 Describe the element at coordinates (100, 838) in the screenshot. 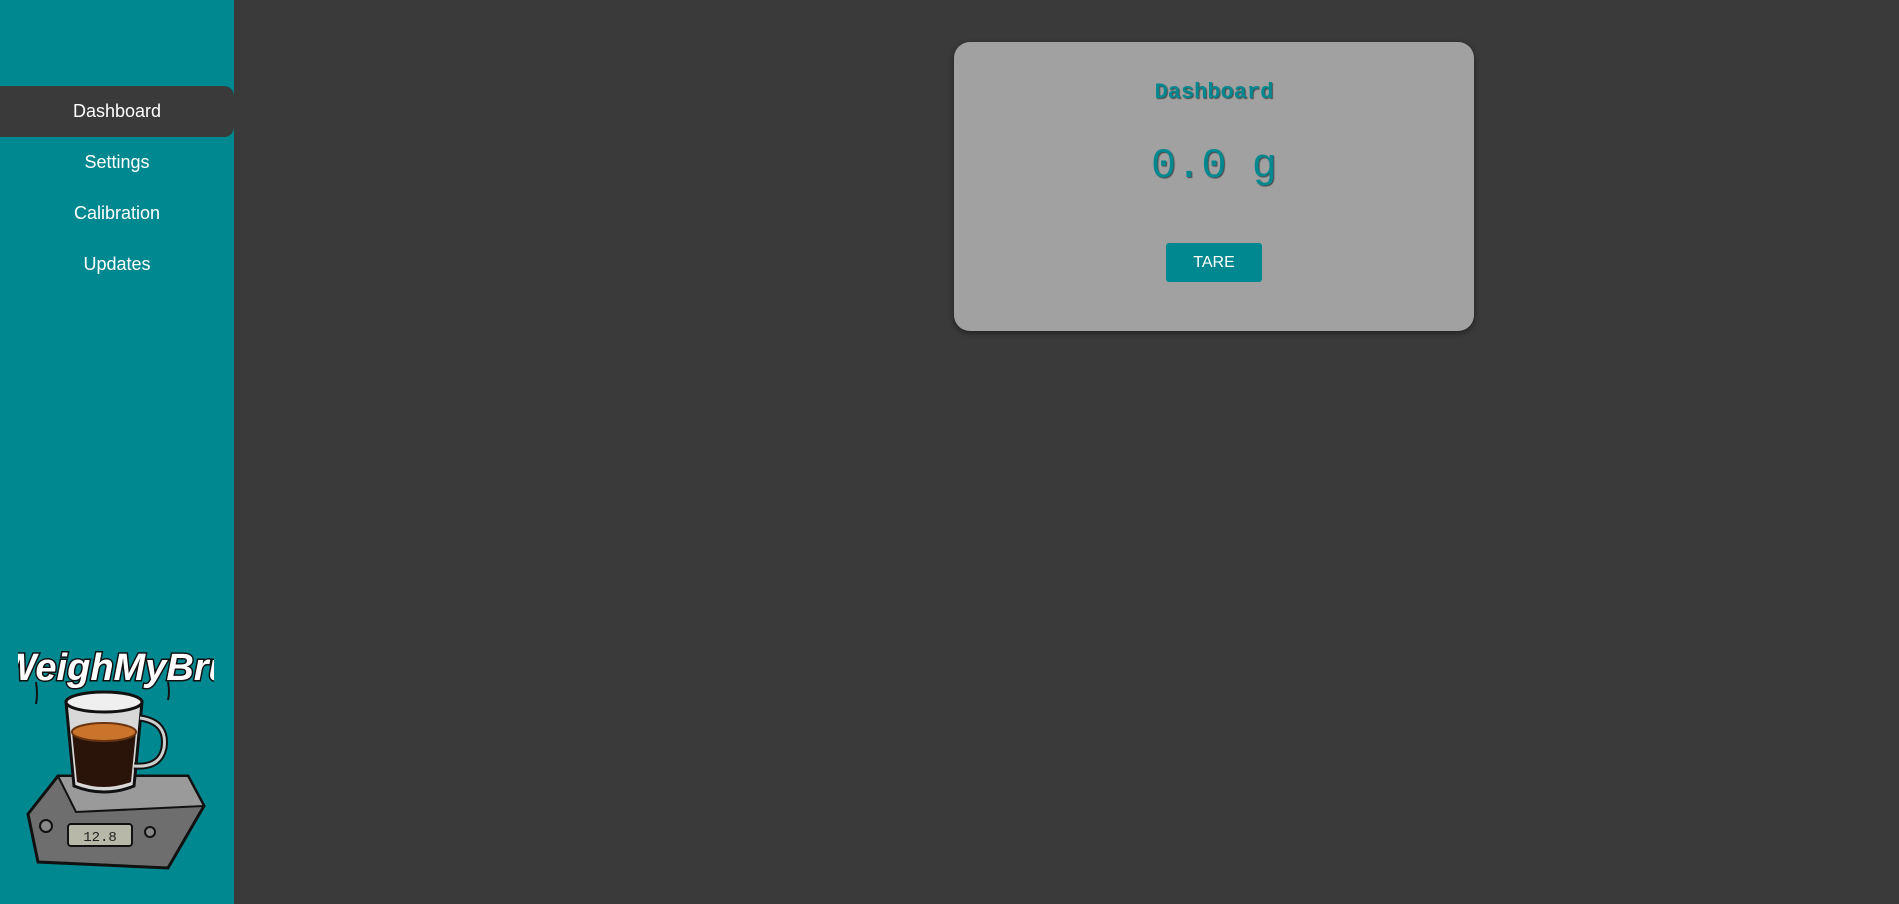

I see `logo-scale-readout: 12.8` at that location.